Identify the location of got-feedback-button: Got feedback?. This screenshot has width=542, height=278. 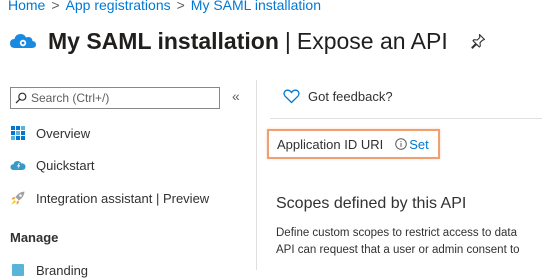
(338, 96).